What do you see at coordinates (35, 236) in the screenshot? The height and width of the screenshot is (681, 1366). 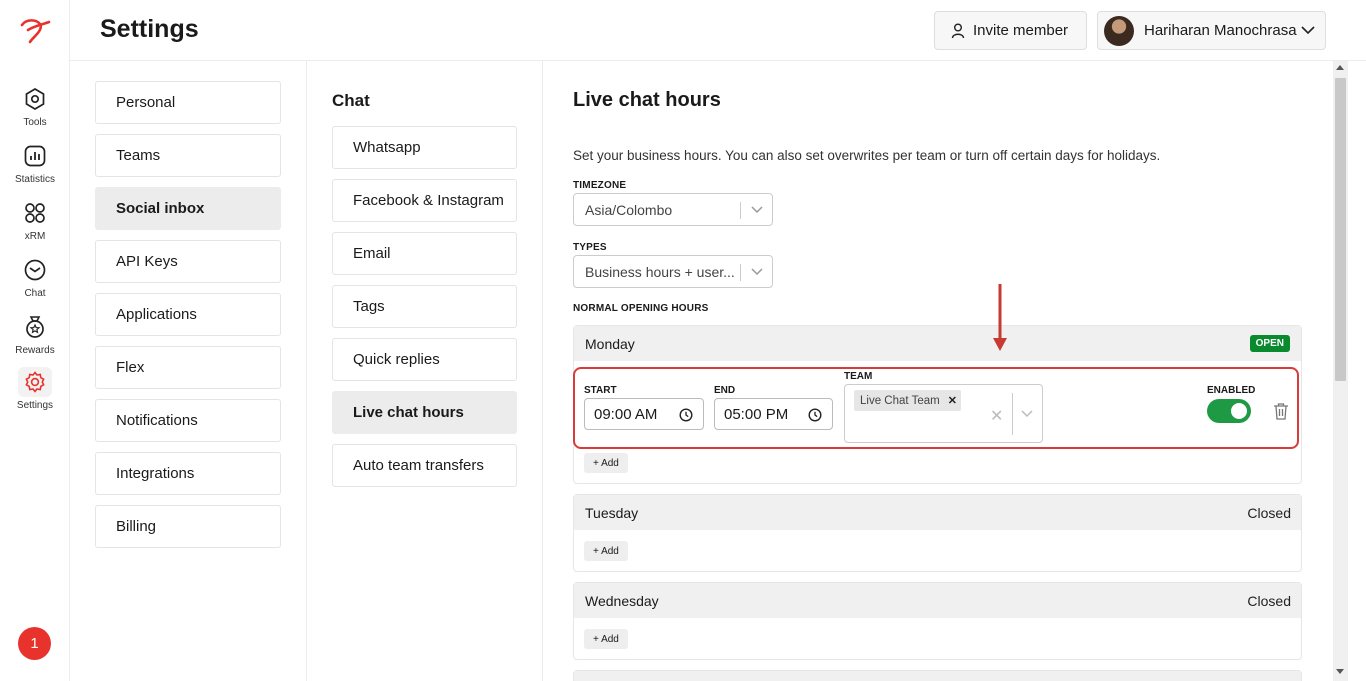 I see `rail-label-xrm: xRM` at bounding box center [35, 236].